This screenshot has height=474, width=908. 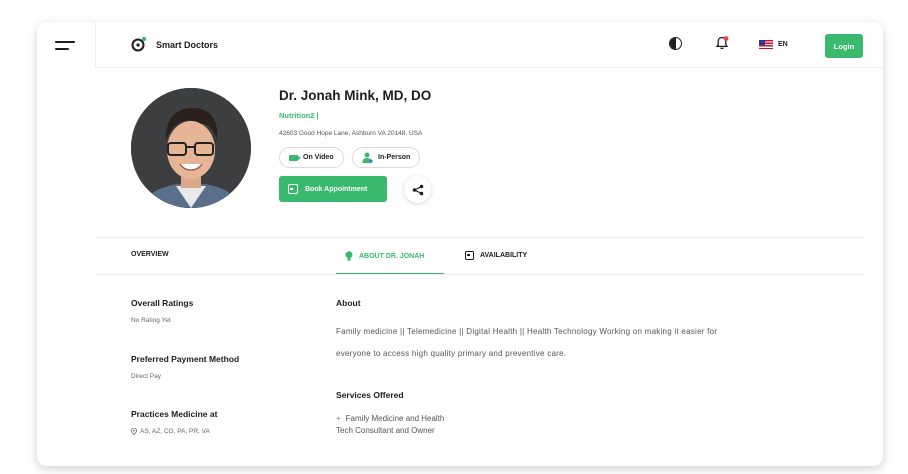 I want to click on side-rail, so click(x=66, y=45).